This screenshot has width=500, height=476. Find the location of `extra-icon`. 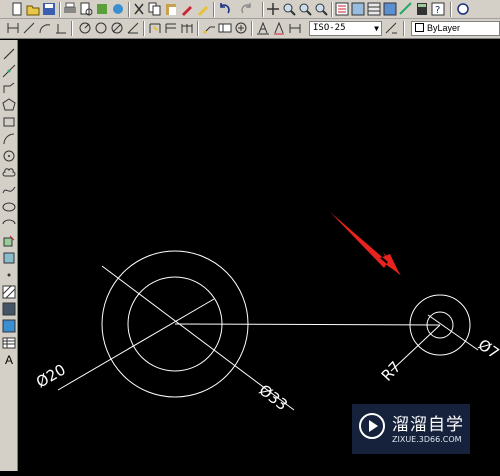

extra-icon is located at coordinates (463, 9).